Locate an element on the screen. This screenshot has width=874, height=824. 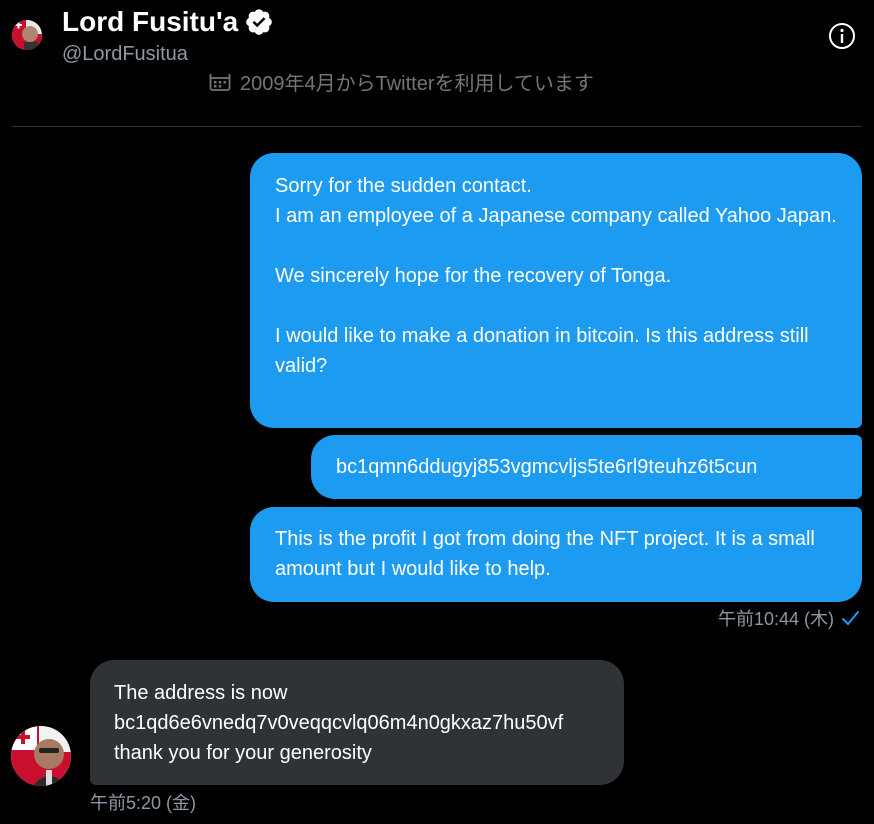
read-check-icon is located at coordinates (850, 618).